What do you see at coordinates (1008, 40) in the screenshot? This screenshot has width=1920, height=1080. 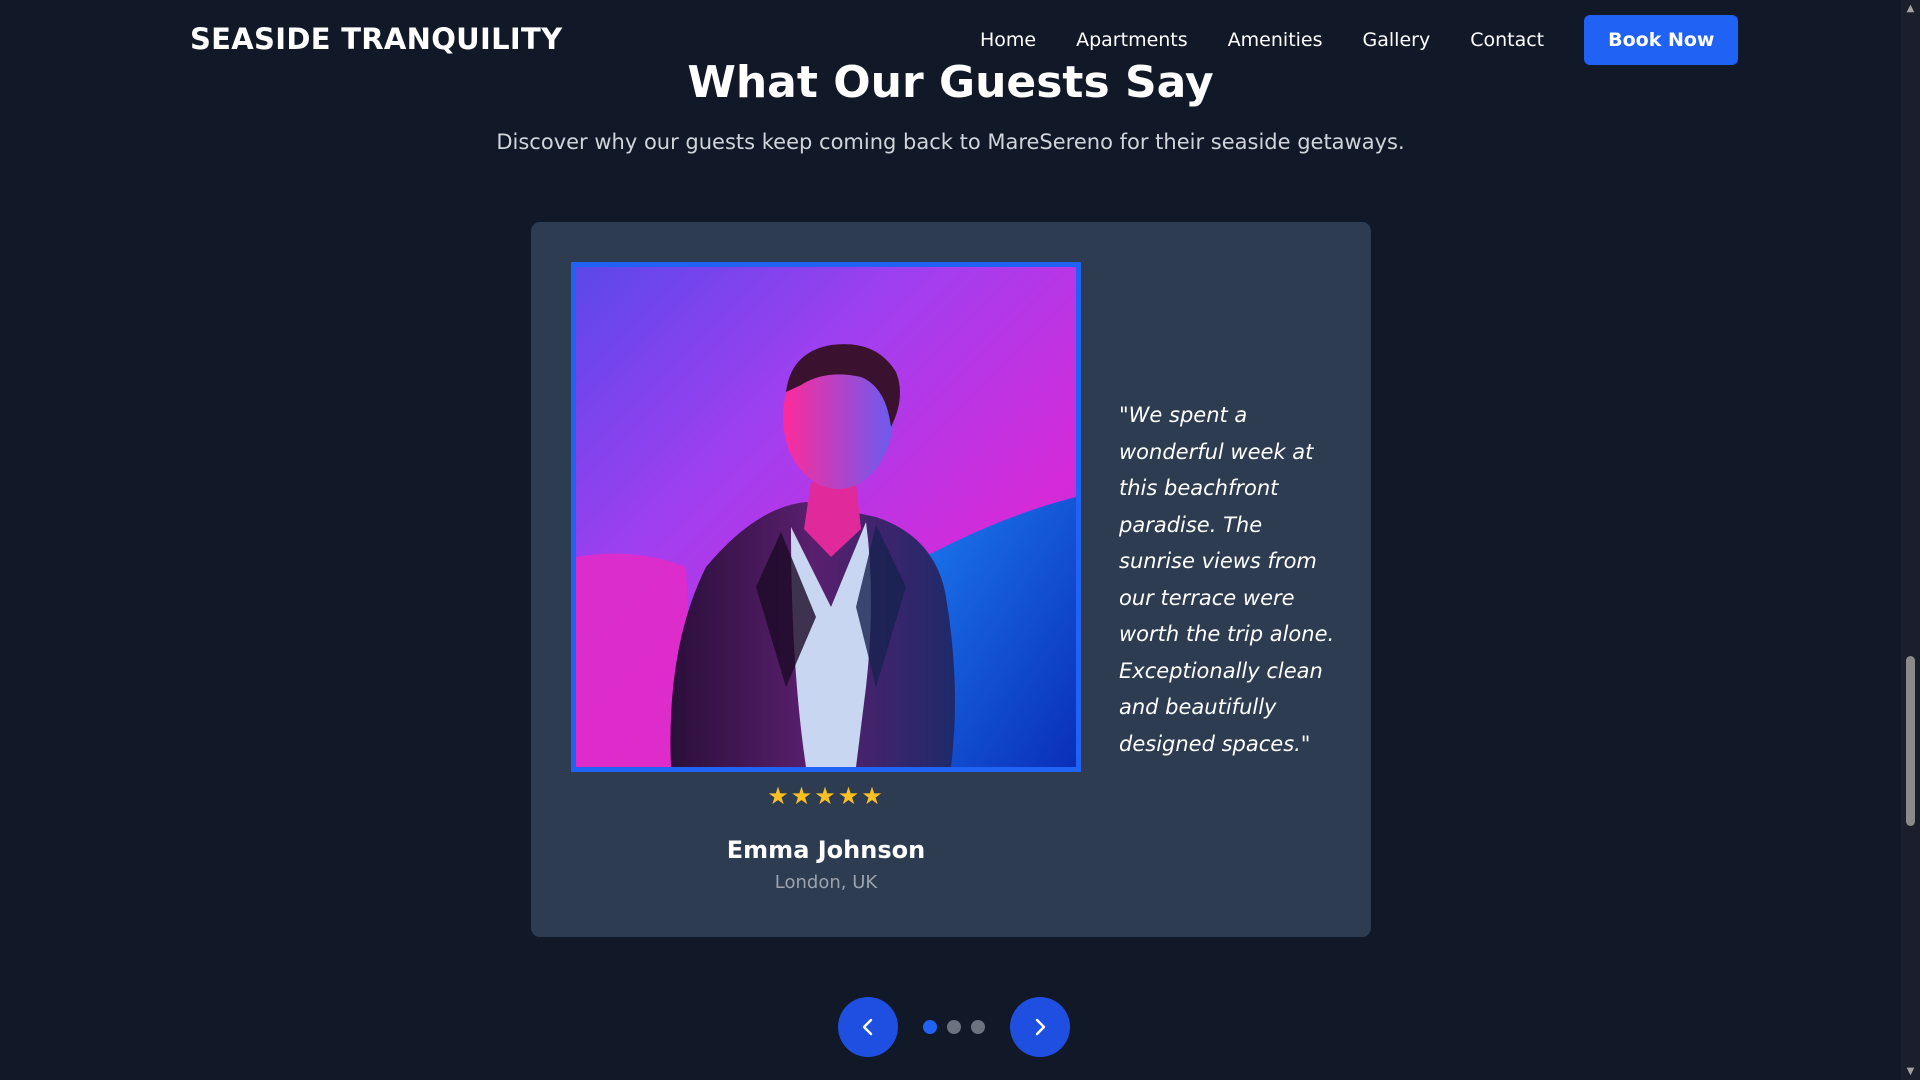 I see `nav-link-home: Home` at bounding box center [1008, 40].